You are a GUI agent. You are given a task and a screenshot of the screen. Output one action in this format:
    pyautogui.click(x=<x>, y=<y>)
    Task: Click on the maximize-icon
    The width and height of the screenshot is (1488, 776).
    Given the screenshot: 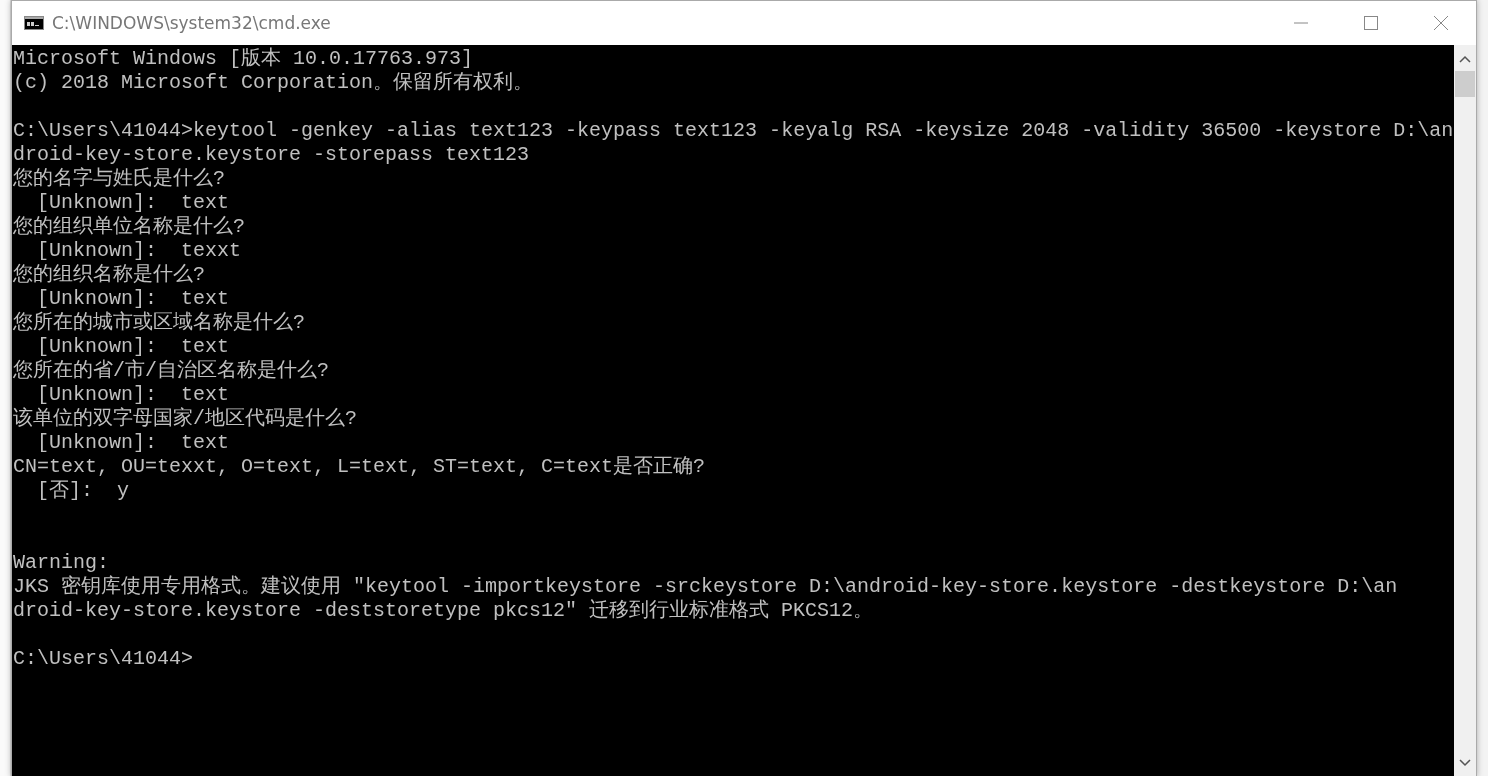 What is the action you would take?
    pyautogui.click(x=1371, y=23)
    